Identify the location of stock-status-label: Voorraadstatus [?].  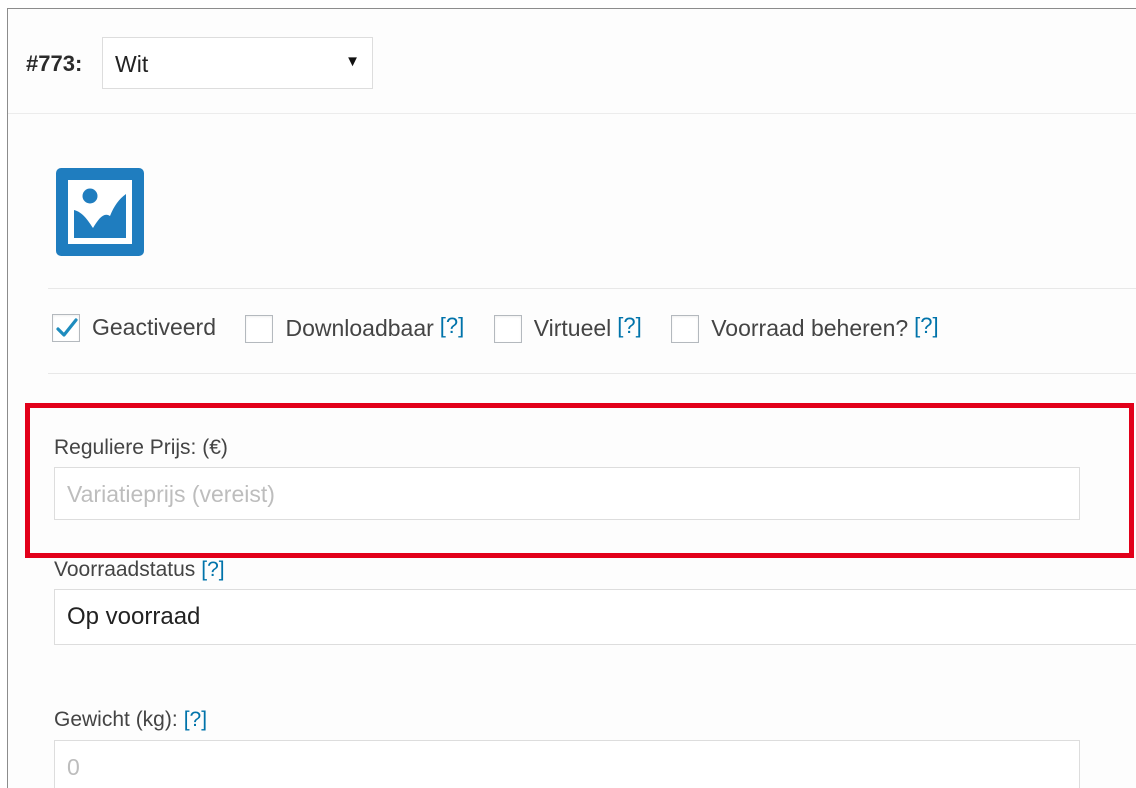
(139, 570).